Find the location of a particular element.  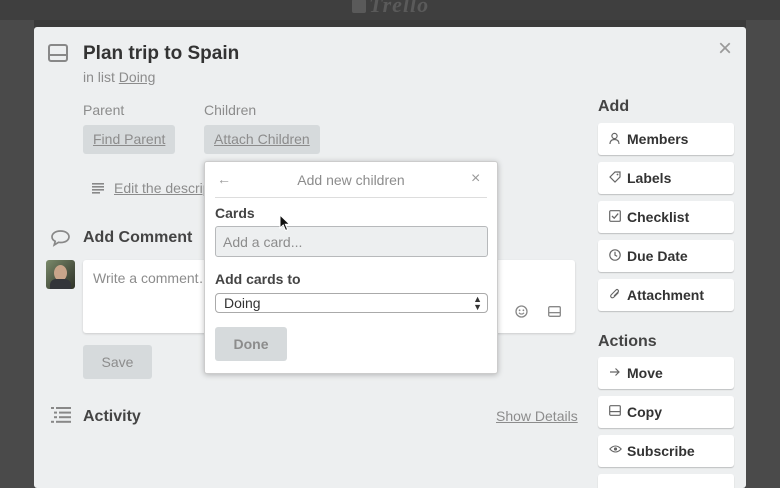

subscribe-button: Subscribe is located at coordinates (666, 451).